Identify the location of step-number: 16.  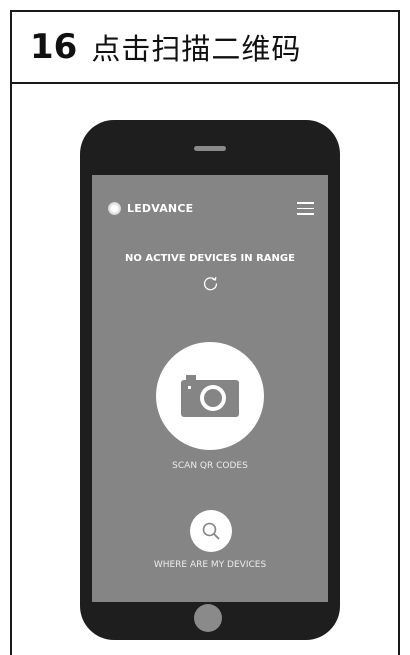
(54, 47).